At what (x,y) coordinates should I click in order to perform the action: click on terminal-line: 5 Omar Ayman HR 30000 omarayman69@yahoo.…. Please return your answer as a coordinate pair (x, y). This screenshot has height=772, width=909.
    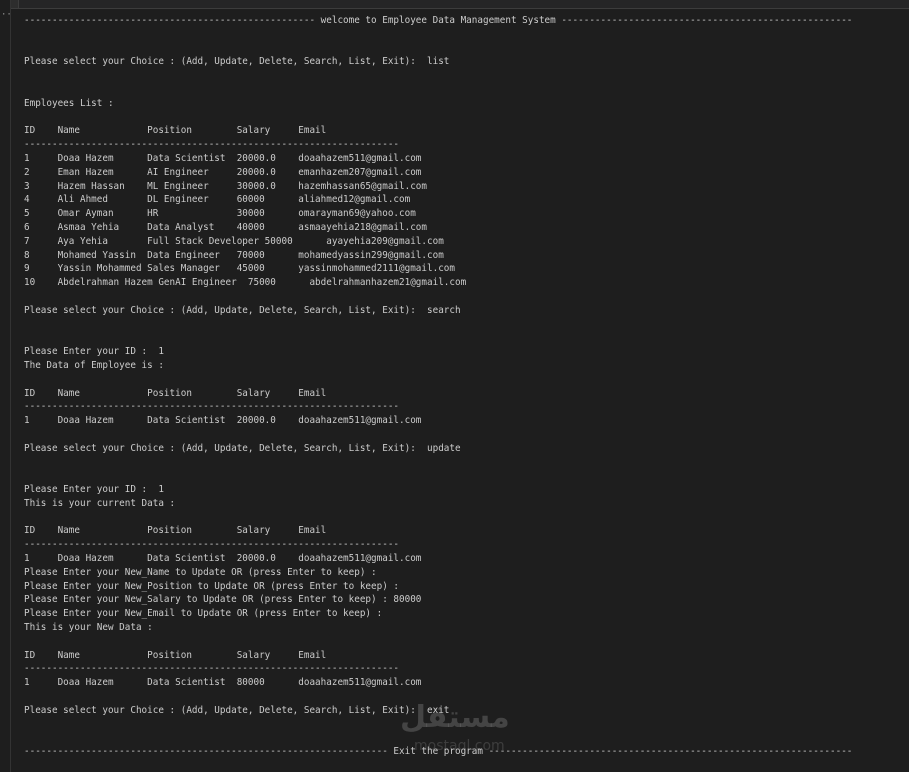
    Looking at the image, I should click on (220, 214).